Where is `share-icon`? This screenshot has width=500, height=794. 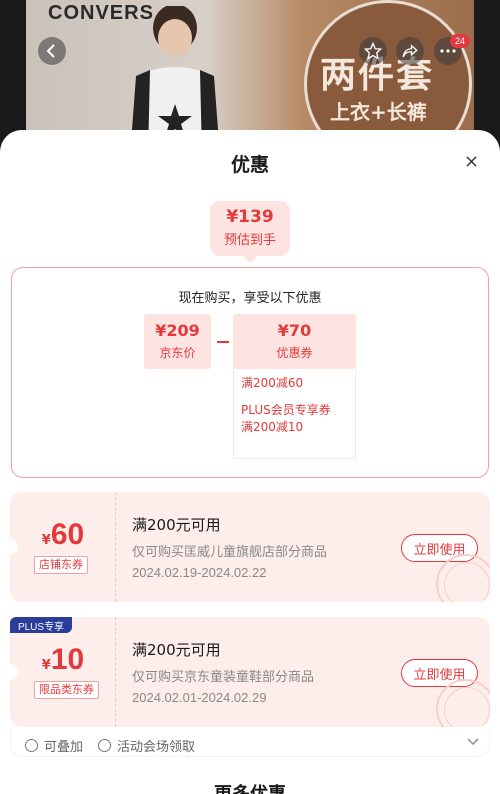
share-icon is located at coordinates (410, 51).